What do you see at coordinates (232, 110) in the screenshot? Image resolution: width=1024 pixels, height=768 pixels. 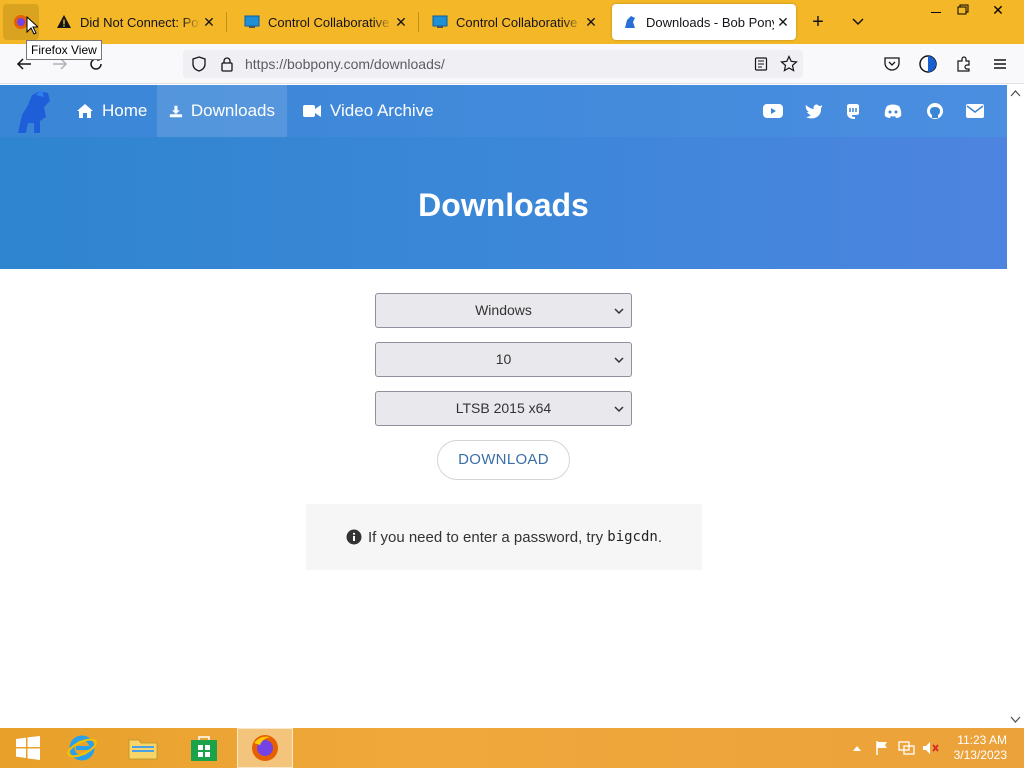 I see `nav-label: Downloads` at bounding box center [232, 110].